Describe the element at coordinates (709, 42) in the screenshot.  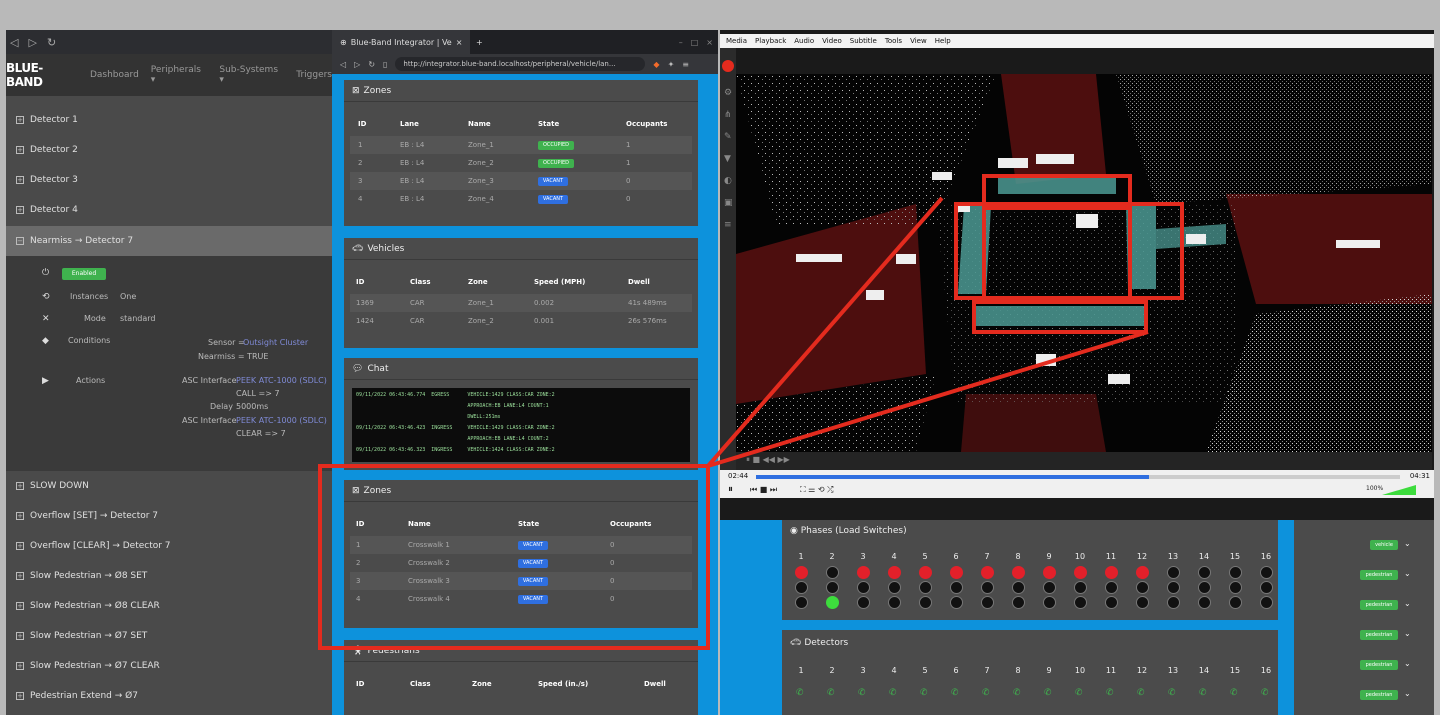
I see `close-window-icon: ×` at that location.